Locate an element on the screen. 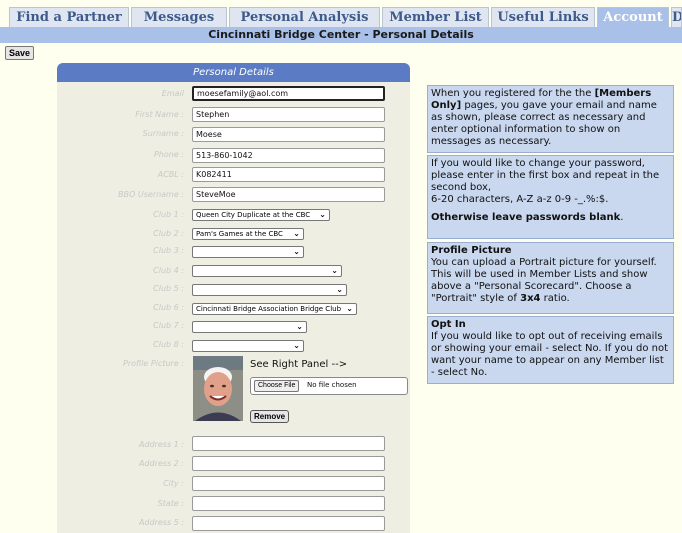  info-password-rules: 6-20 characters, A-Z a-z 0-9 -_.%:$. is located at coordinates (520, 199).